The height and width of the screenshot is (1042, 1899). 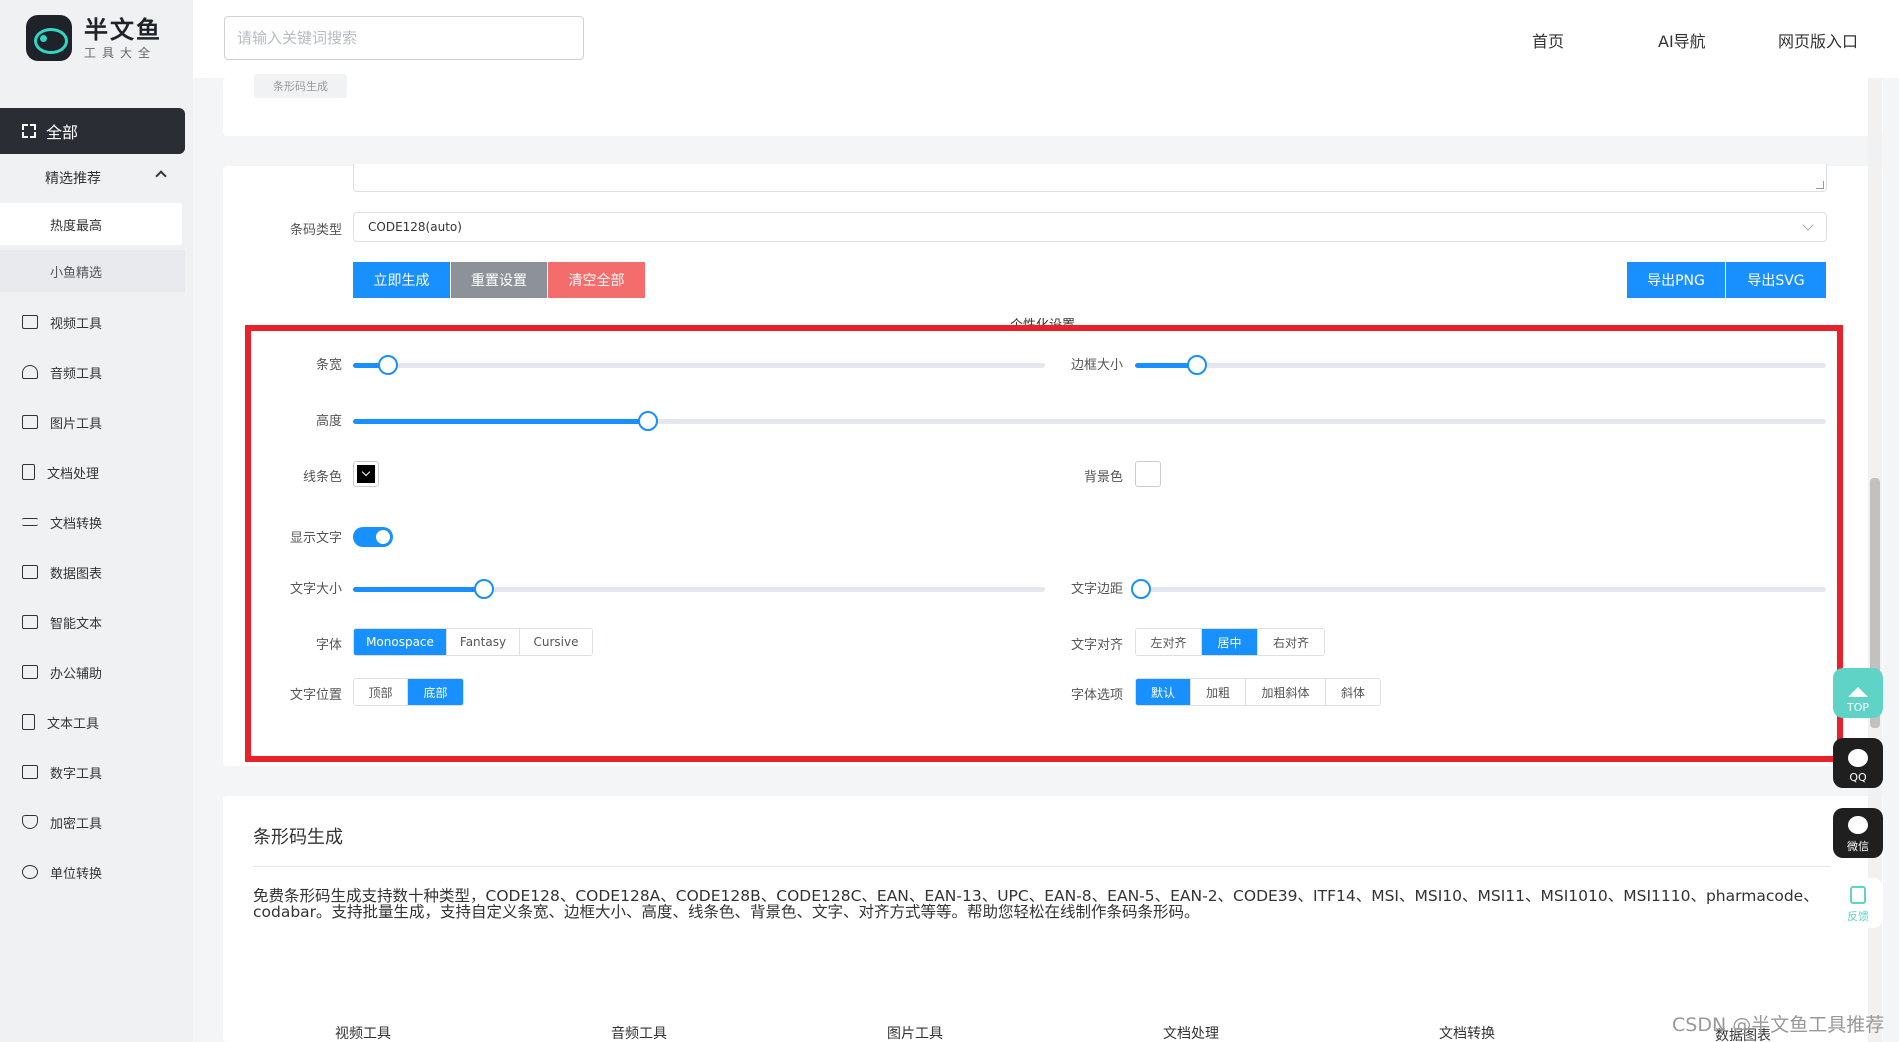 I want to click on sidebar-subitem-picks: 小鱼精选, so click(x=92, y=271).